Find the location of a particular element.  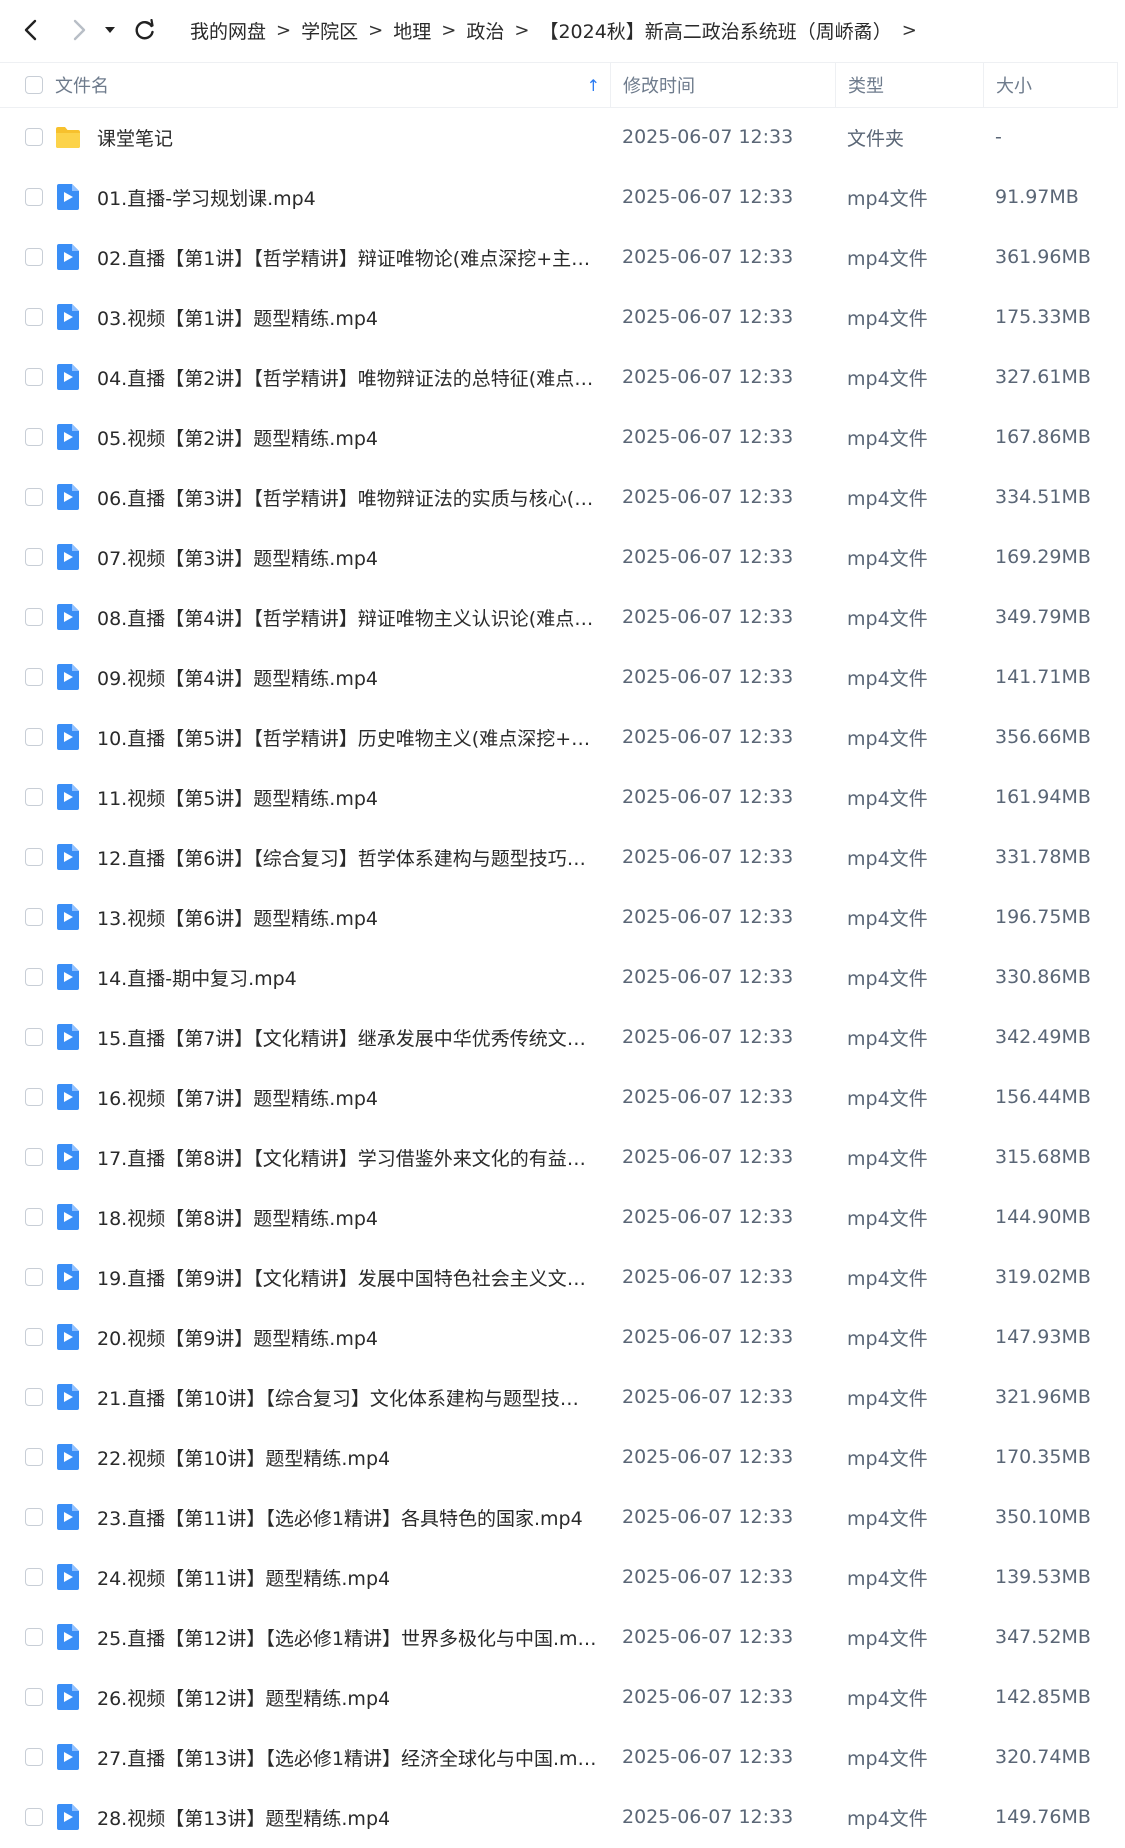

file-name: 24.视频【第11讲】题型精练.mp4 is located at coordinates (243, 1577).